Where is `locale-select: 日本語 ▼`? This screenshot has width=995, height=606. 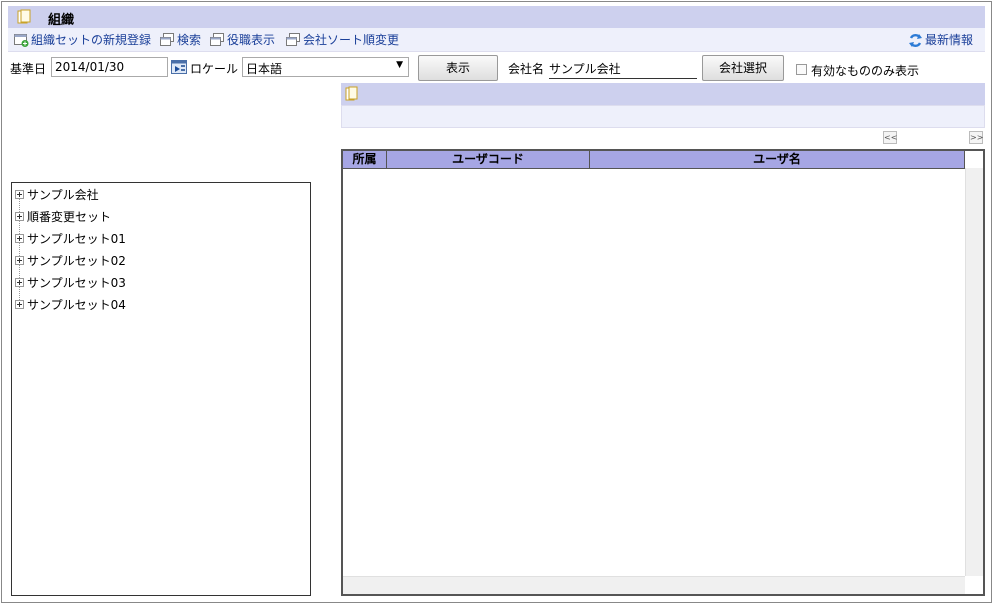
locale-select: 日本語 ▼ is located at coordinates (325, 67).